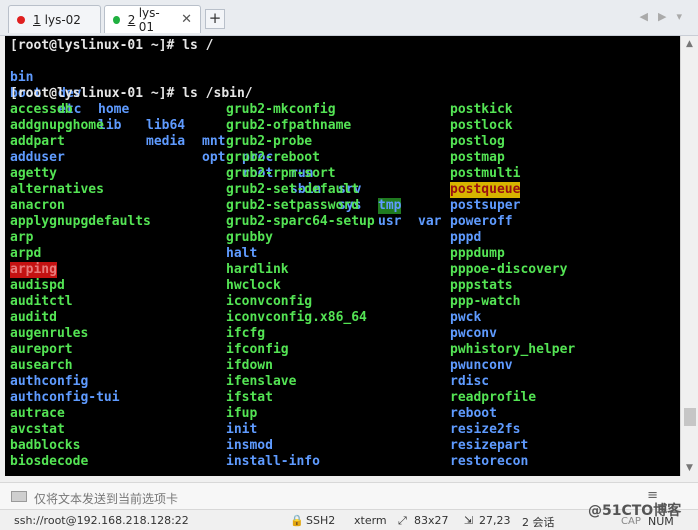 The image size is (698, 530). Describe the element at coordinates (470, 381) in the screenshot. I see `sbin-entry: rdisc` at that location.